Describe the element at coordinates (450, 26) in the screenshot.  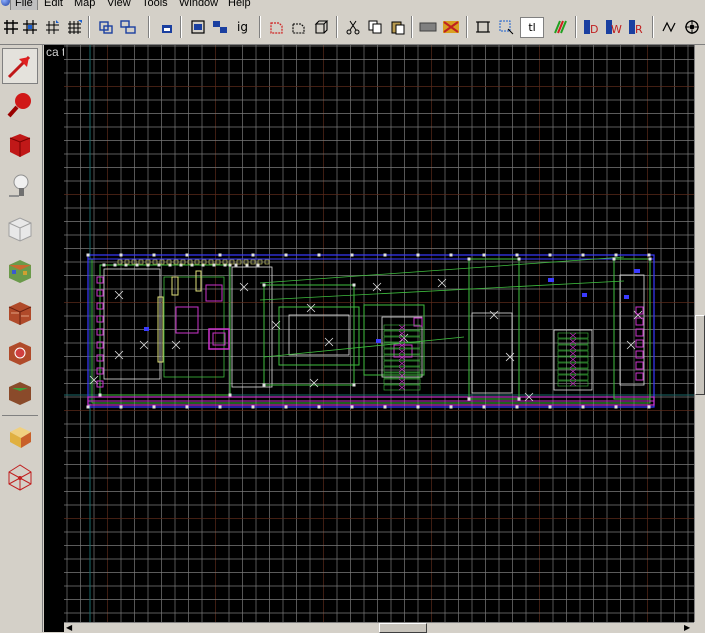
I see `texture-app-icon` at that location.